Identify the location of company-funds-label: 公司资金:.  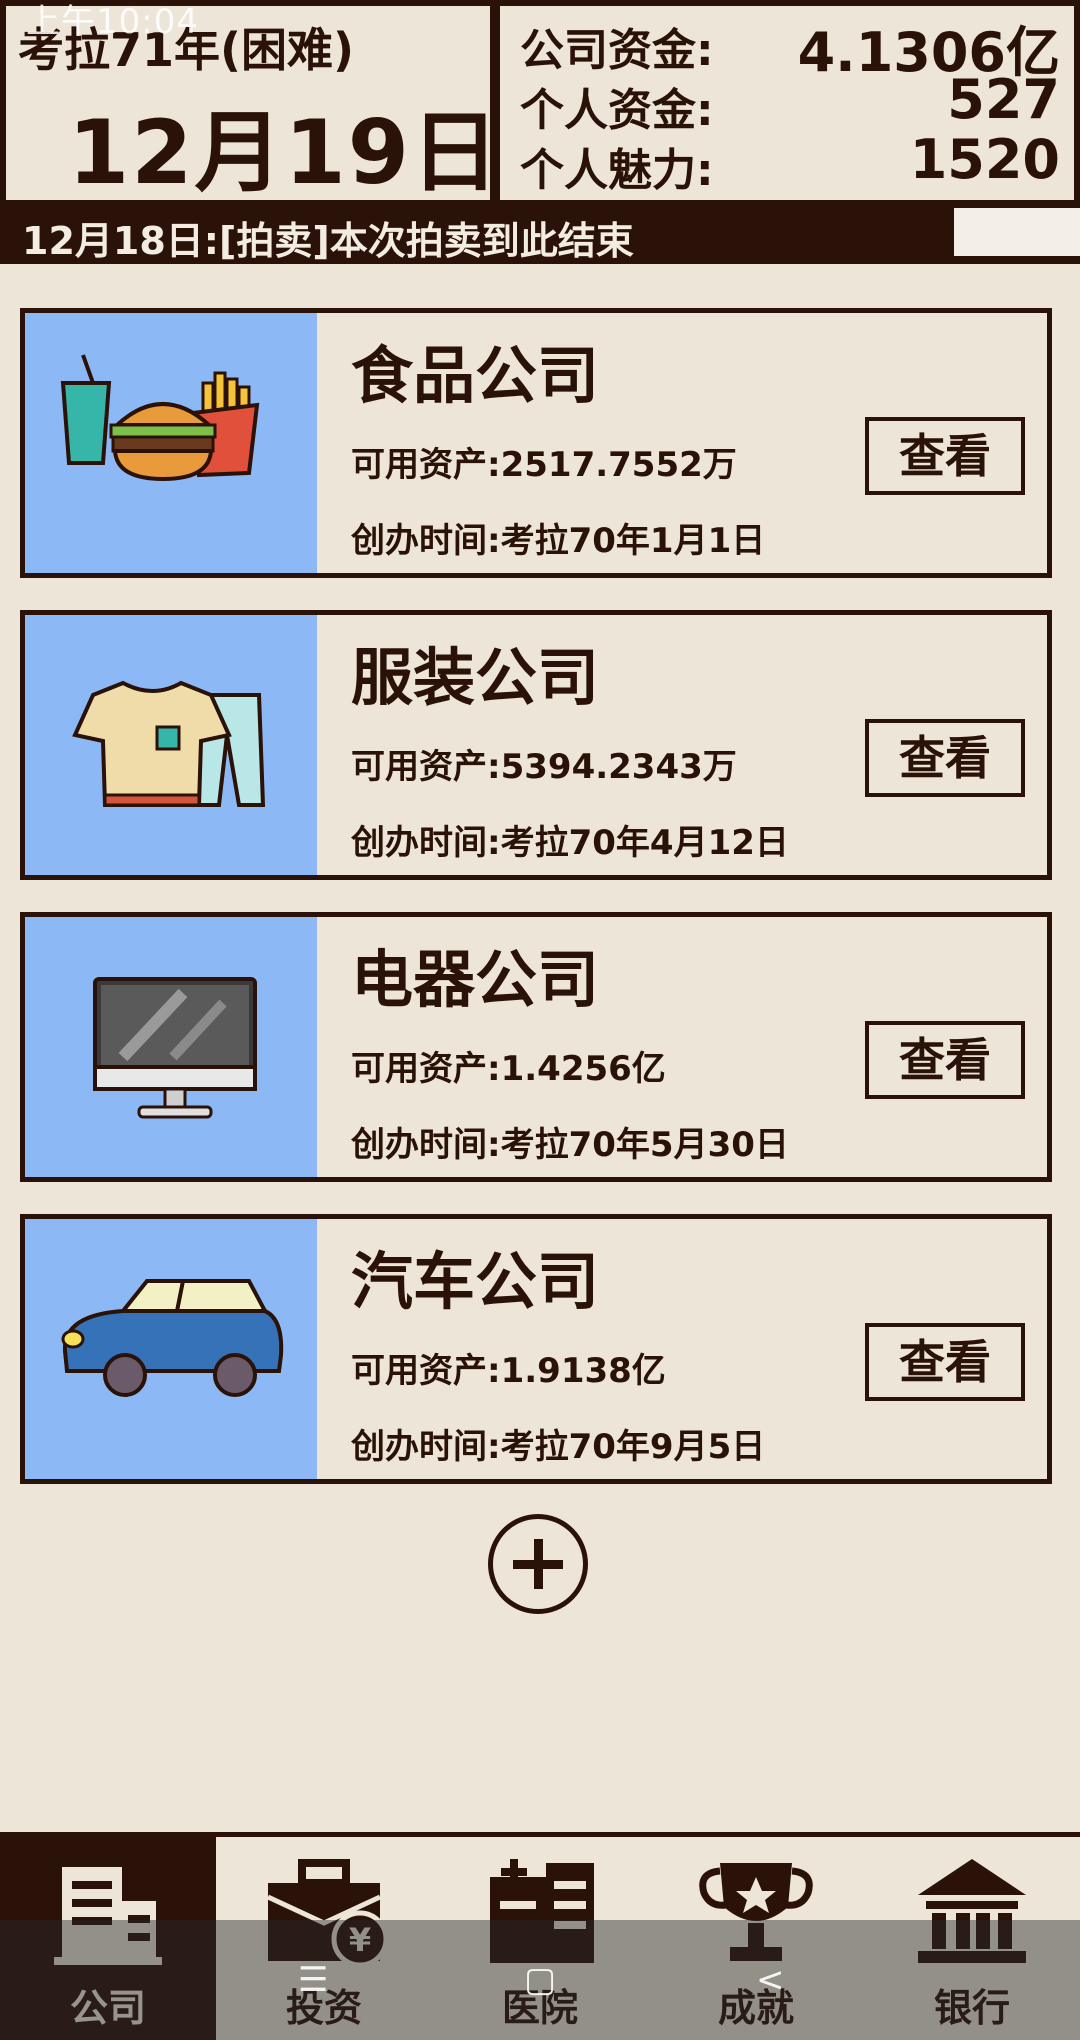
(617, 50).